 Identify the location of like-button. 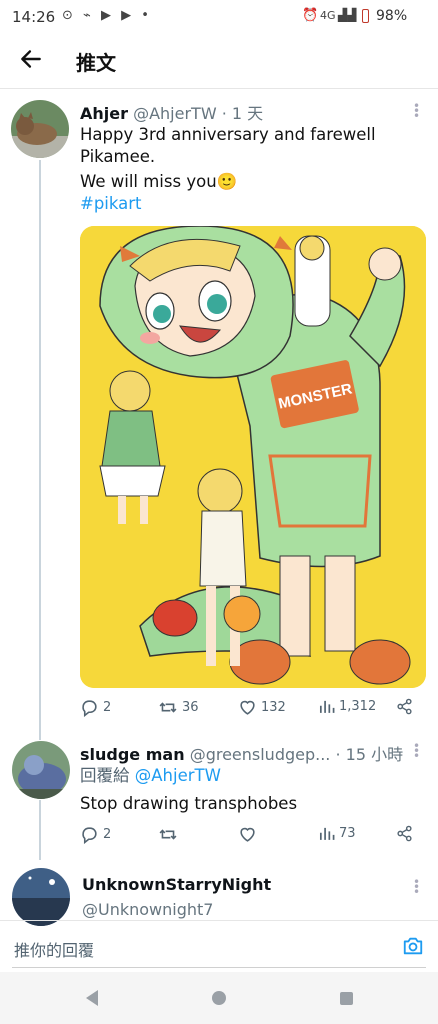
(247, 834).